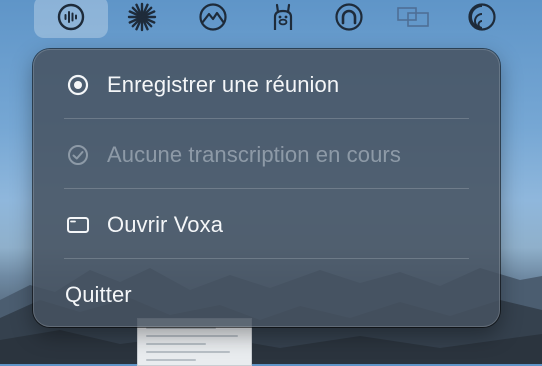 The image size is (542, 366). I want to click on menu-item-label: Quitter, so click(98, 294).